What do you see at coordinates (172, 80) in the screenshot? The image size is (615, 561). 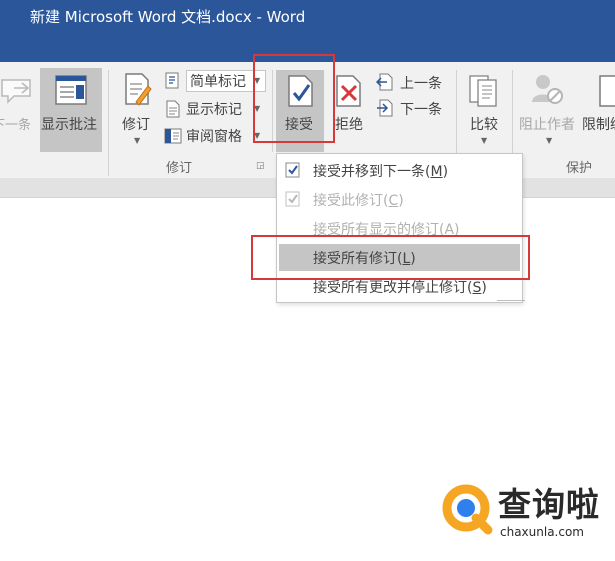 I see `markup-icon` at bounding box center [172, 80].